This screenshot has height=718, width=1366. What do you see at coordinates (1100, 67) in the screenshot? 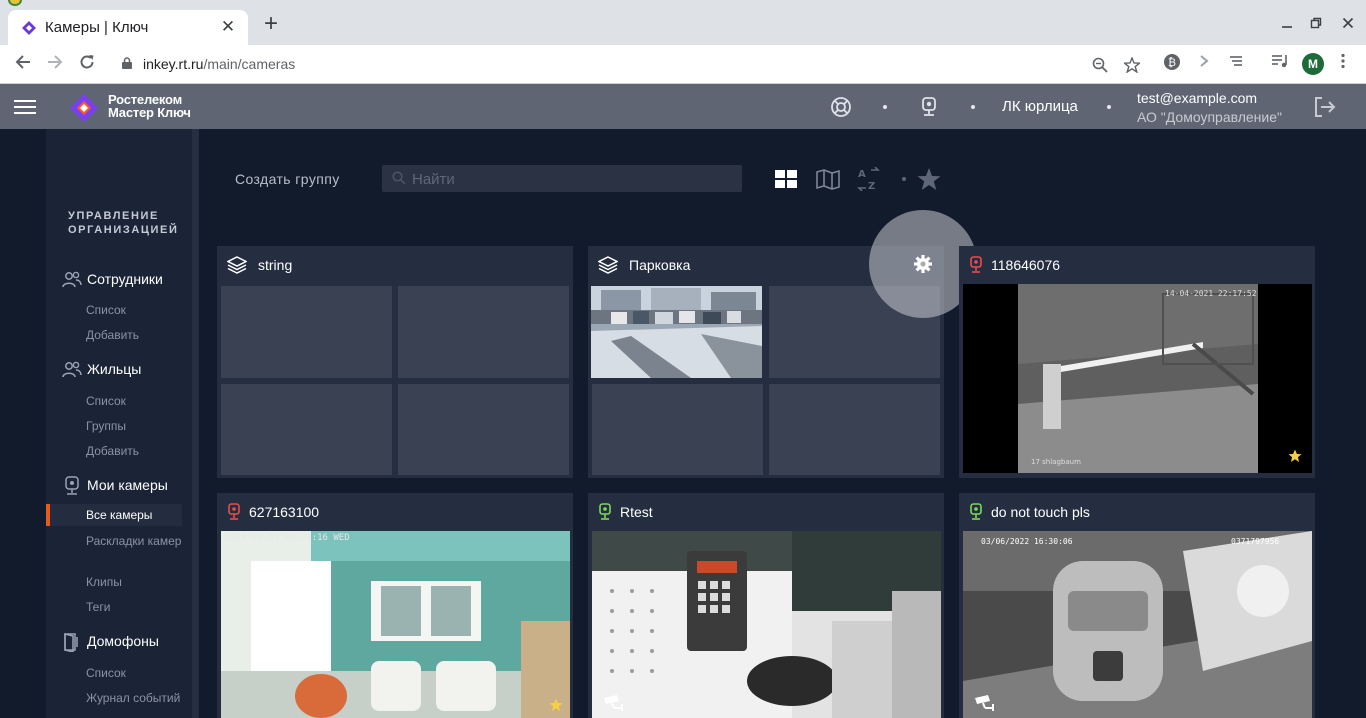
I see `zoom-icon` at bounding box center [1100, 67].